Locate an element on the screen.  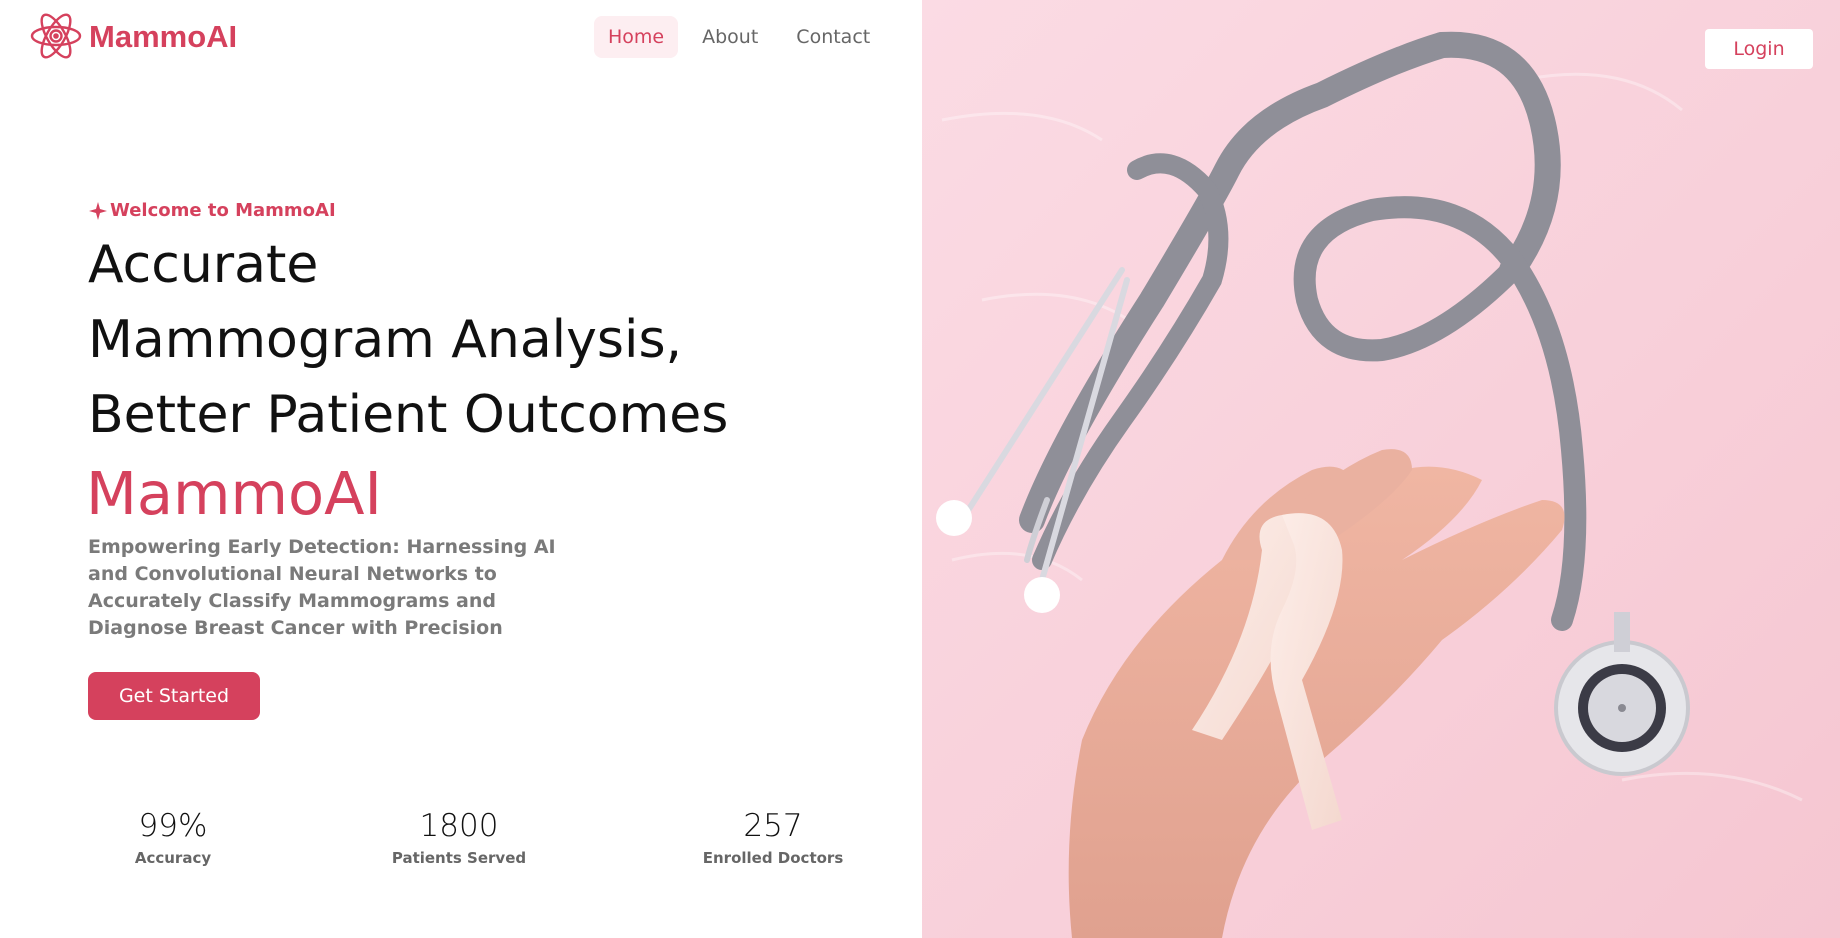
logo-text: MammoAI is located at coordinates (163, 36).